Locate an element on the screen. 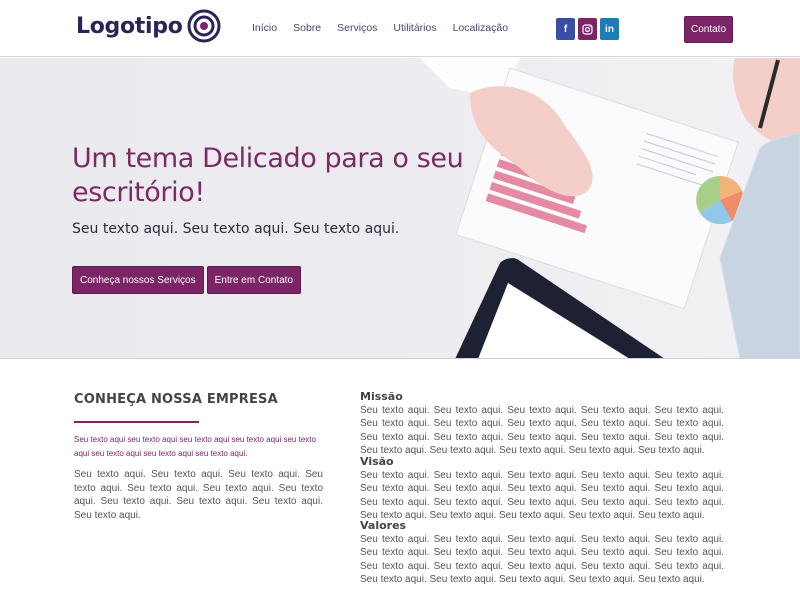  instagram-glyph is located at coordinates (587, 29).